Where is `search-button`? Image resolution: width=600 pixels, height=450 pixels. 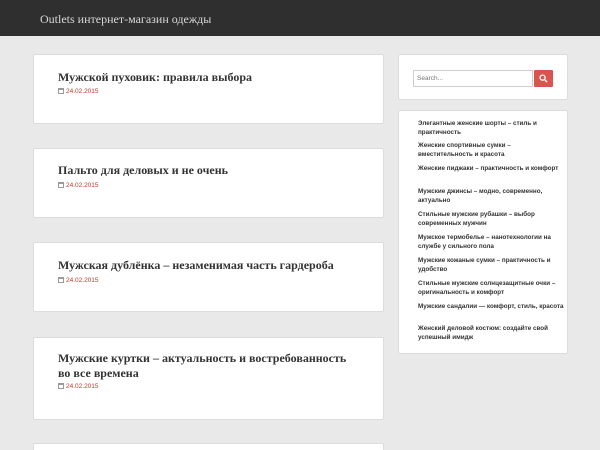 search-button is located at coordinates (543, 78).